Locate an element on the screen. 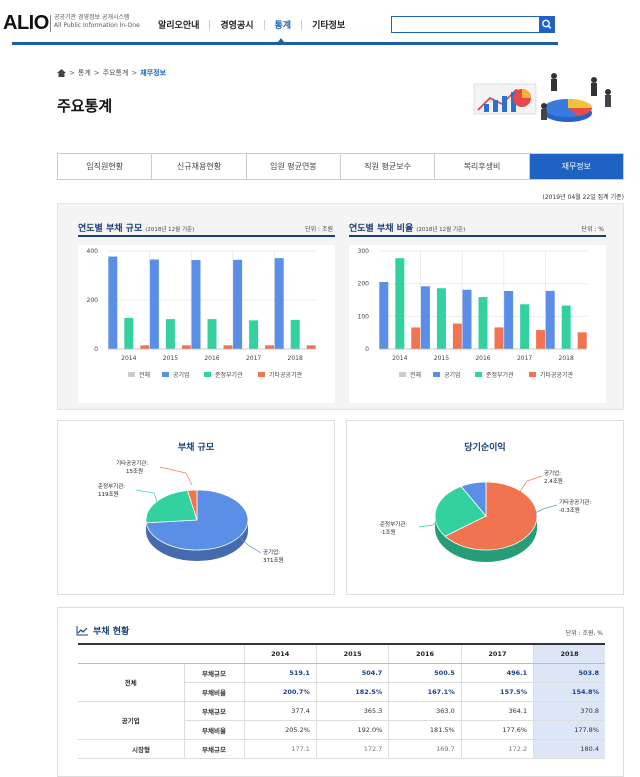 This screenshot has height=777, width=640. home-icon is located at coordinates (61, 73).